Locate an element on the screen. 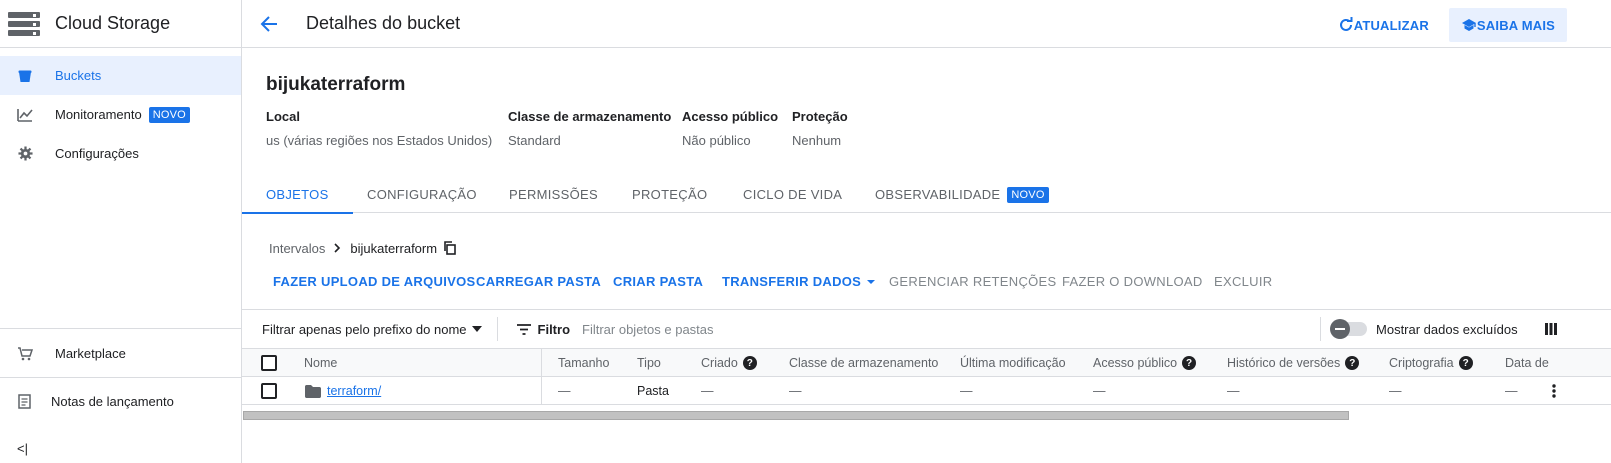 The height and width of the screenshot is (463, 1611). notes-icon is located at coordinates (25, 402).